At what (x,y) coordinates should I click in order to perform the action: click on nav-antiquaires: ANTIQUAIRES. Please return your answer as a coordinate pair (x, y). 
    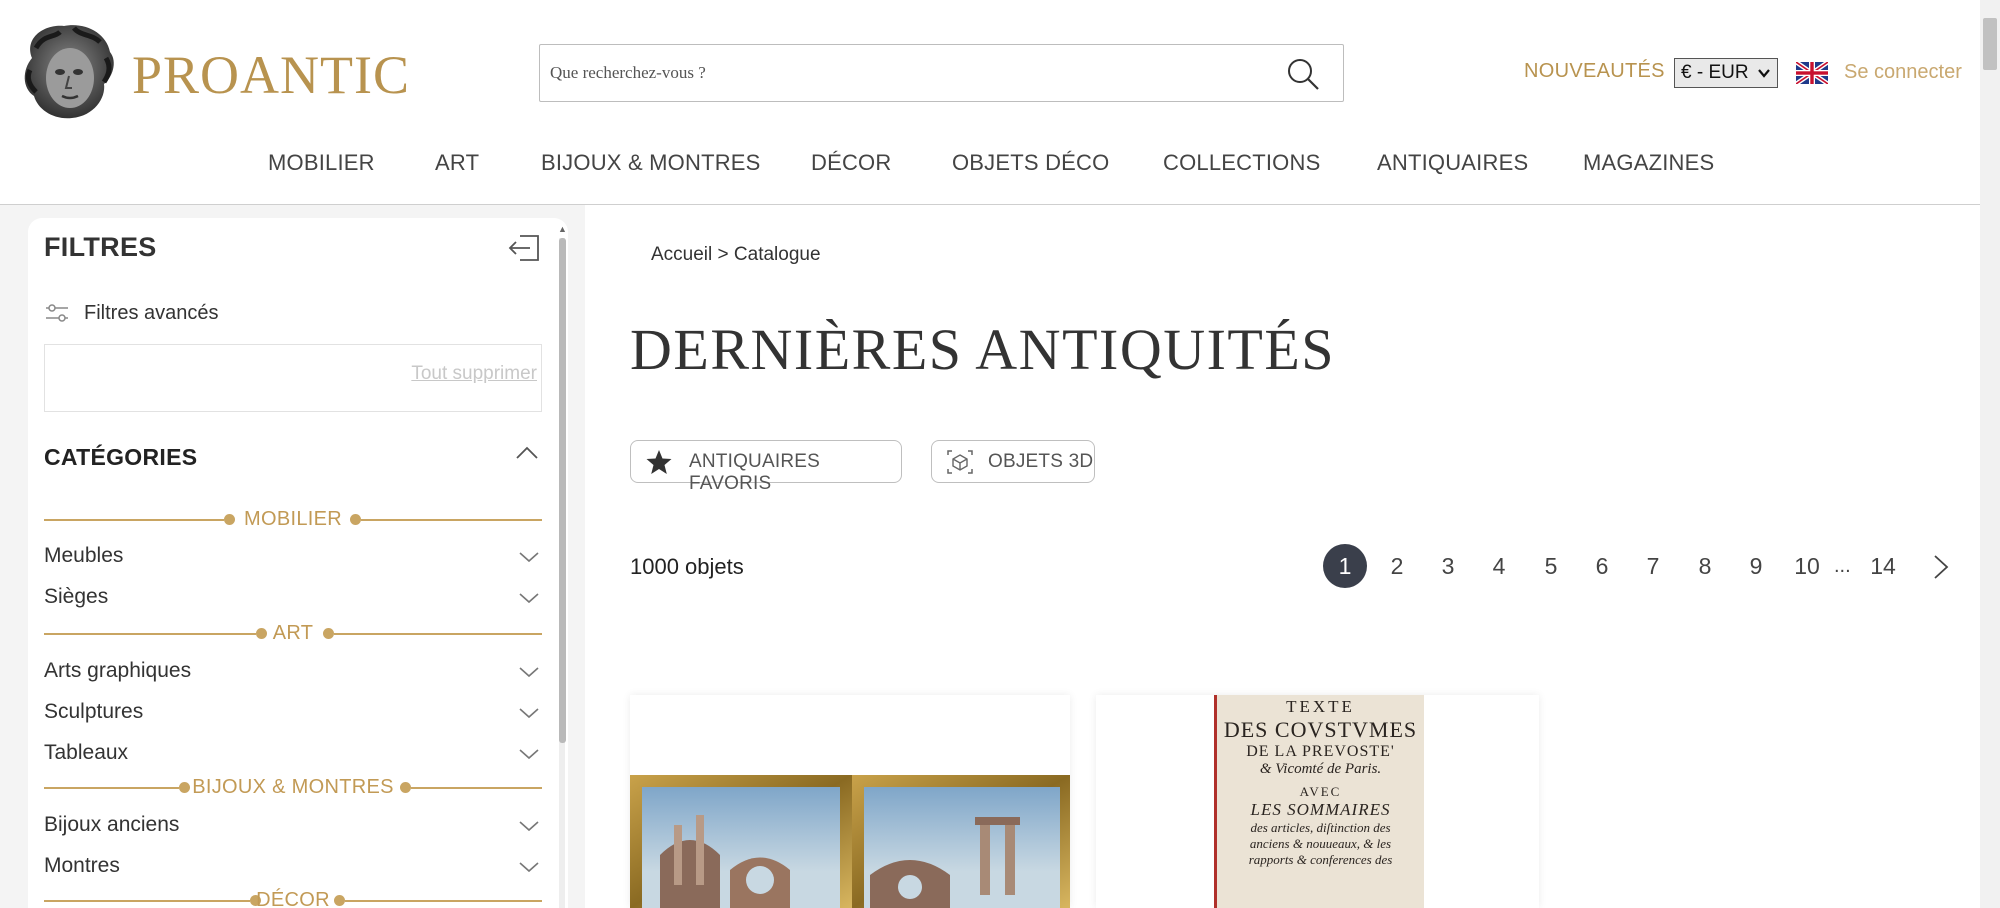
    Looking at the image, I should click on (1452, 163).